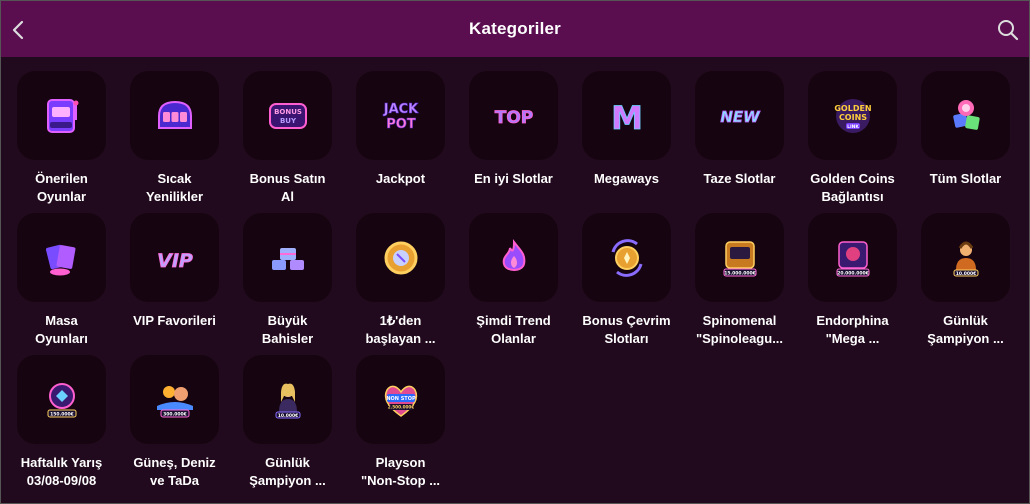  Describe the element at coordinates (513, 329) in the screenshot. I see `category-label: Şimdi Trend Olanlar` at that location.